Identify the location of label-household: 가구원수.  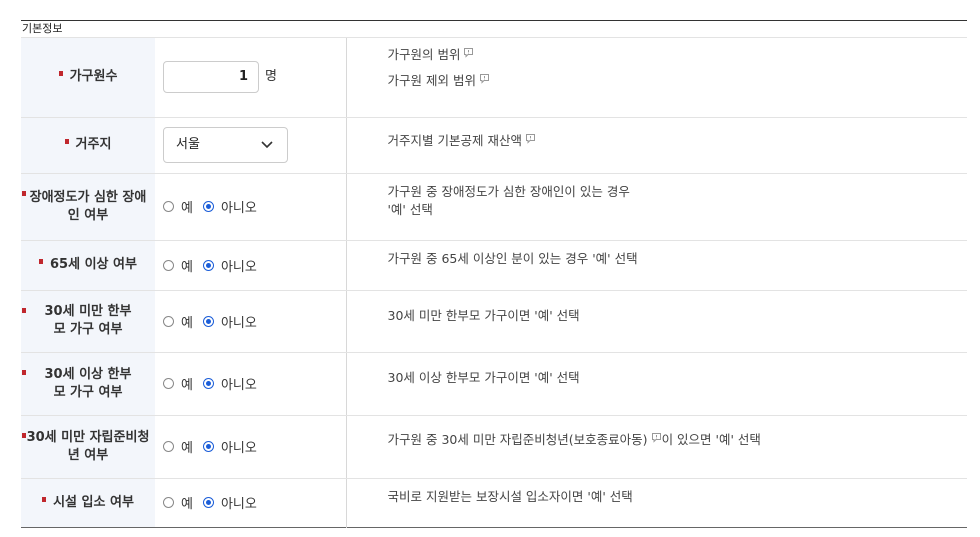
(88, 78).